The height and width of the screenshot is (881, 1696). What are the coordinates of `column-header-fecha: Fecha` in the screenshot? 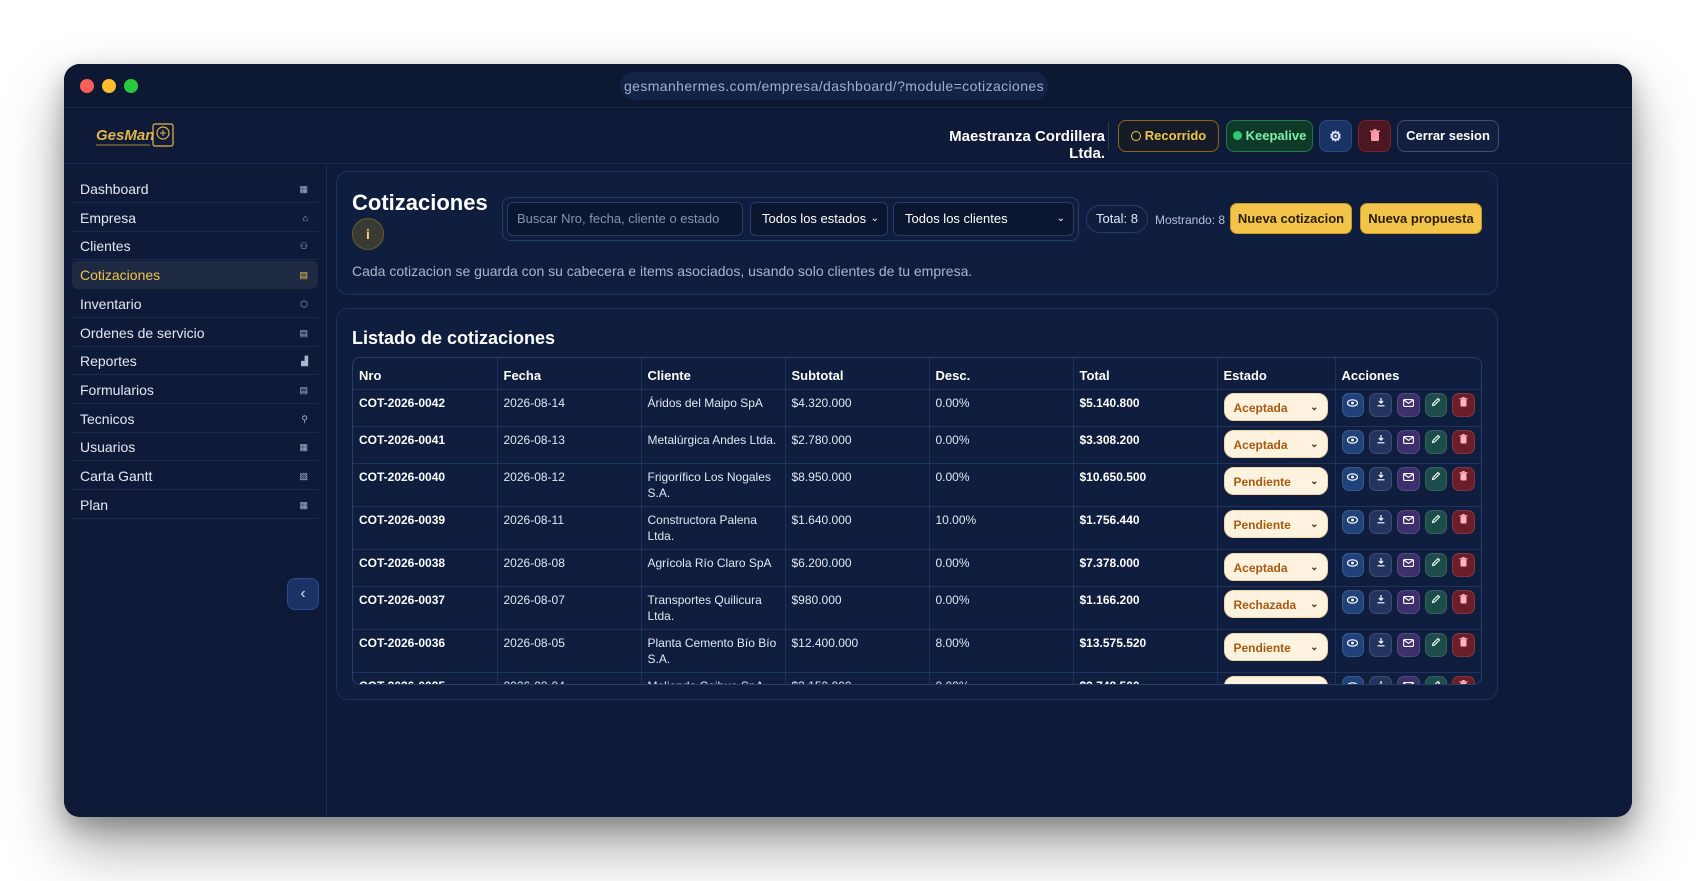 It's located at (569, 373).